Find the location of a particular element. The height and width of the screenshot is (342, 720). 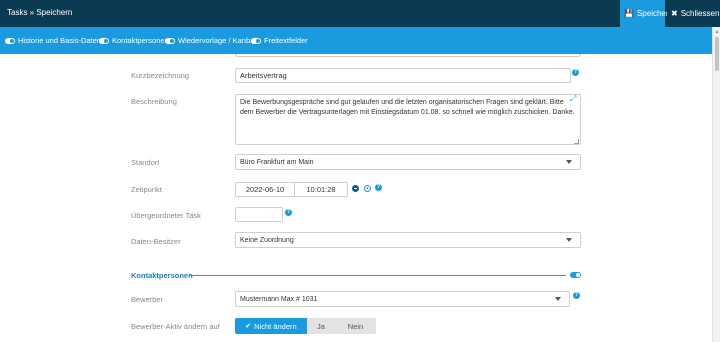

time-input: 10:01:28 is located at coordinates (321, 189).